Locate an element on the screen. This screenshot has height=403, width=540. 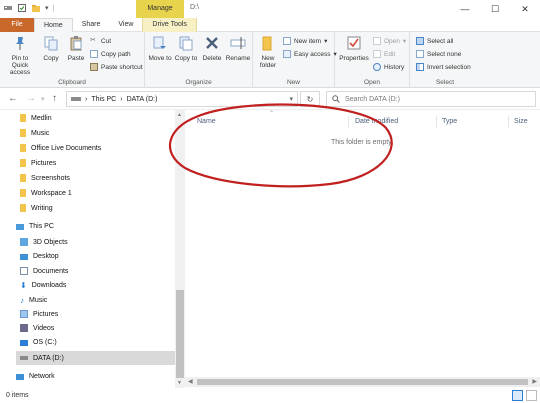
tab-file: File is located at coordinates (17, 25).